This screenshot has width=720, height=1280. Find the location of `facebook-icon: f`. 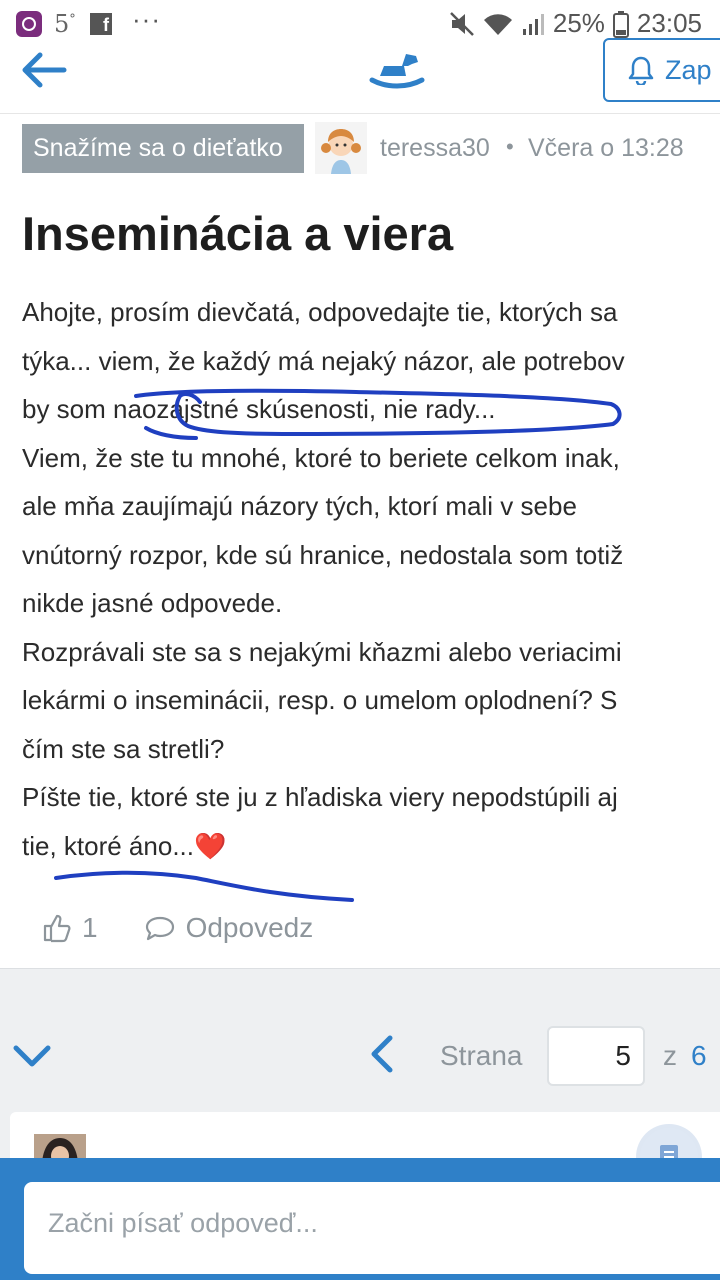

facebook-icon: f is located at coordinates (101, 24).